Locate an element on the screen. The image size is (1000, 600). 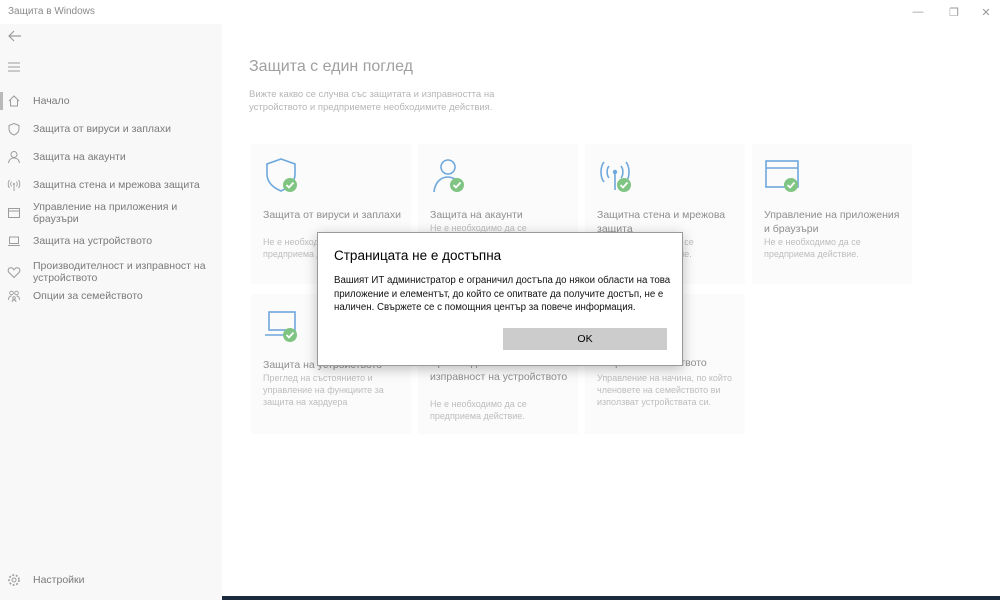
home-icon is located at coordinates (14, 101).